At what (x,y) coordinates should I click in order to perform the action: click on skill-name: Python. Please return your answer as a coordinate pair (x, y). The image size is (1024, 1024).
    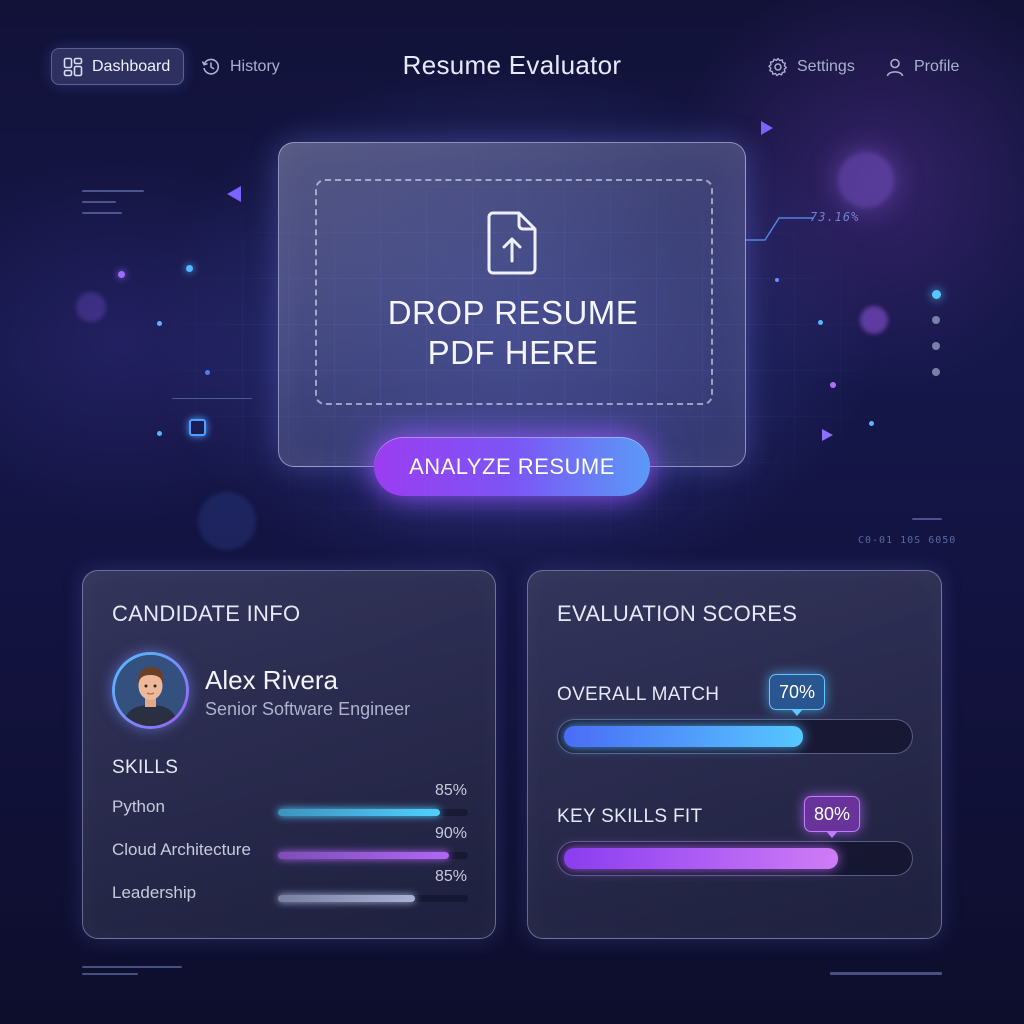
    Looking at the image, I should click on (138, 806).